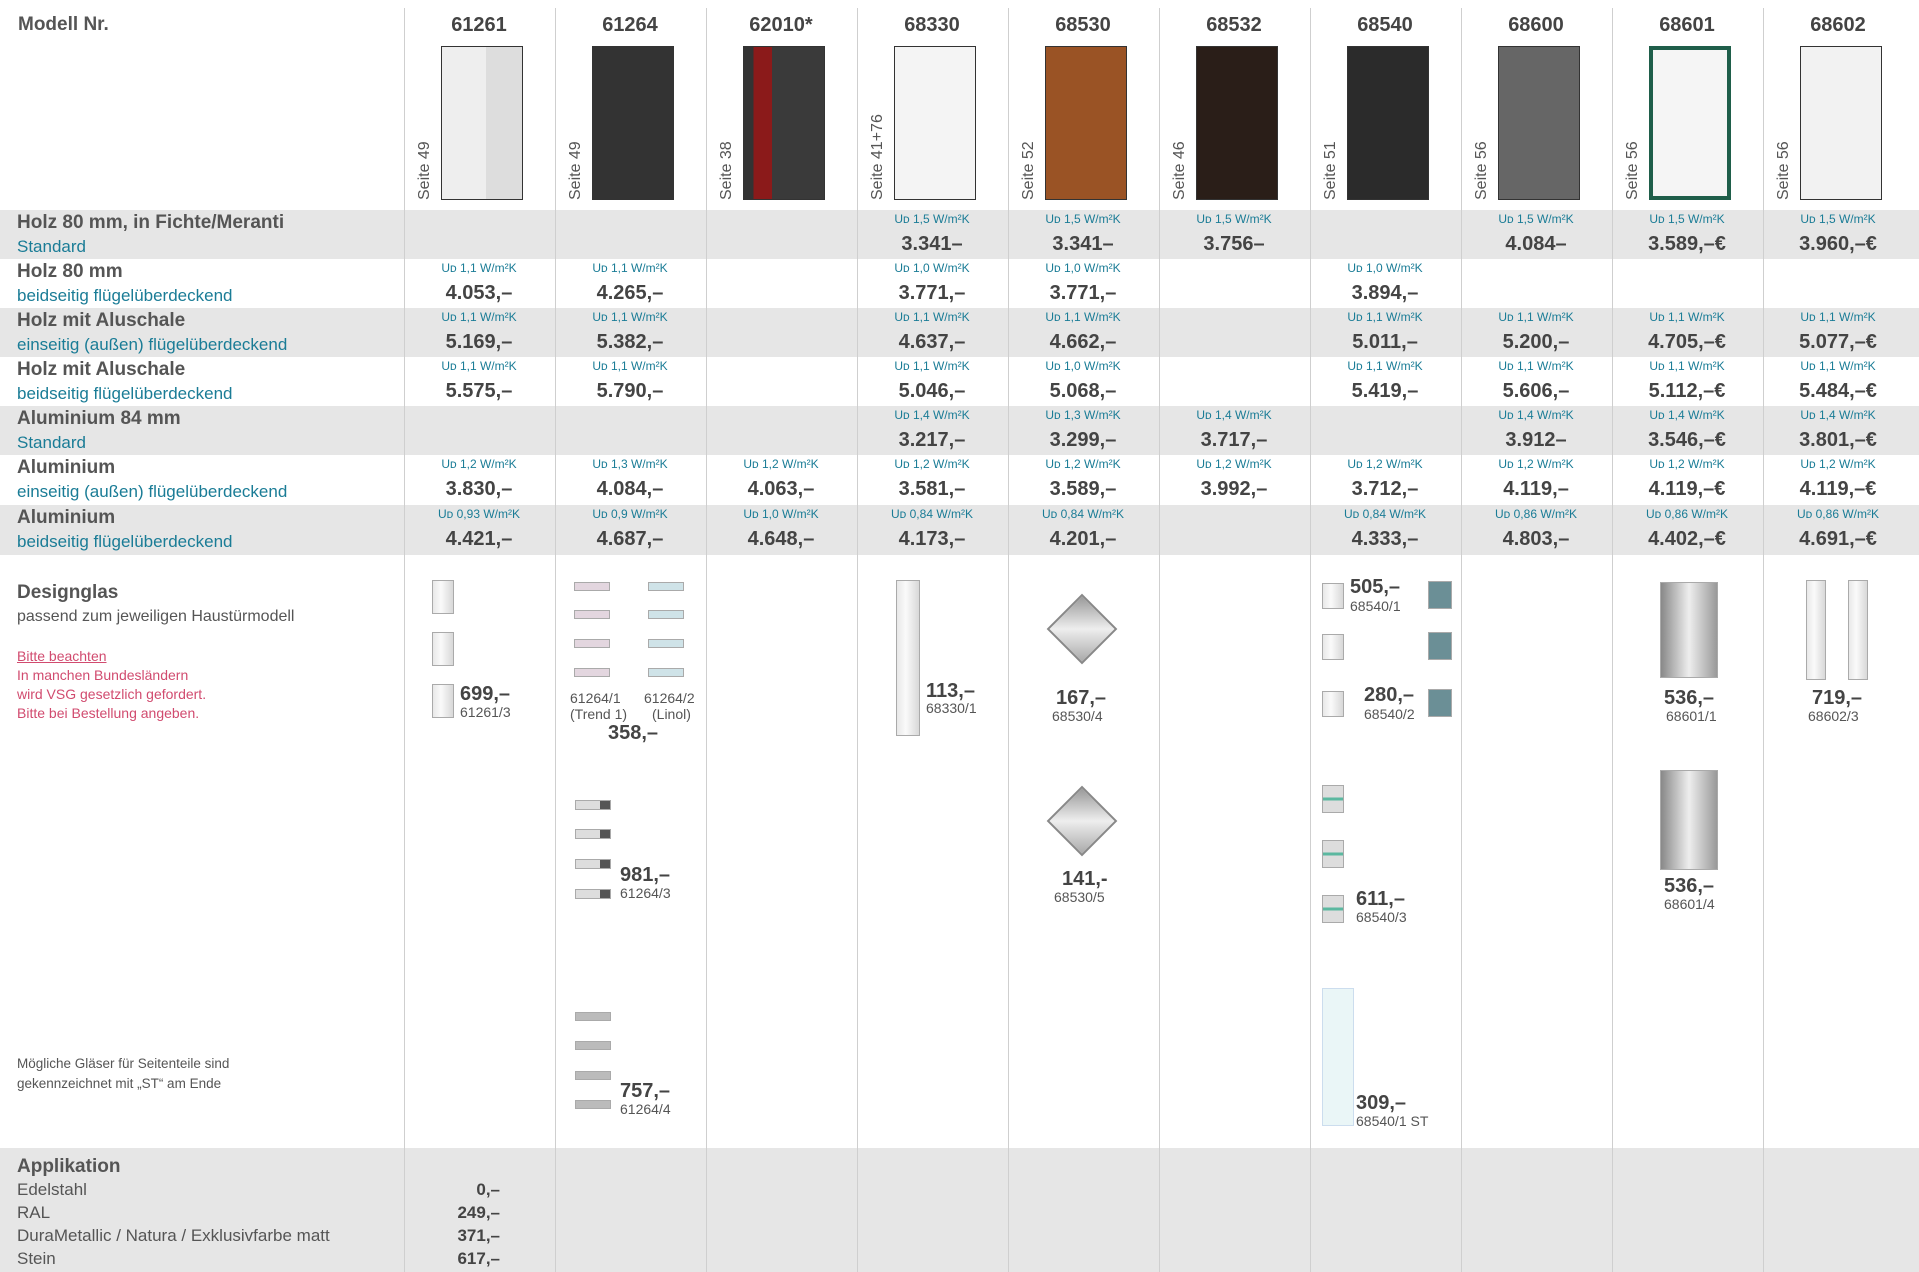 The image size is (1919, 1272). Describe the element at coordinates (599, 714) in the screenshot. I see `glass-label-61264-1: (Trend 1)` at that location.